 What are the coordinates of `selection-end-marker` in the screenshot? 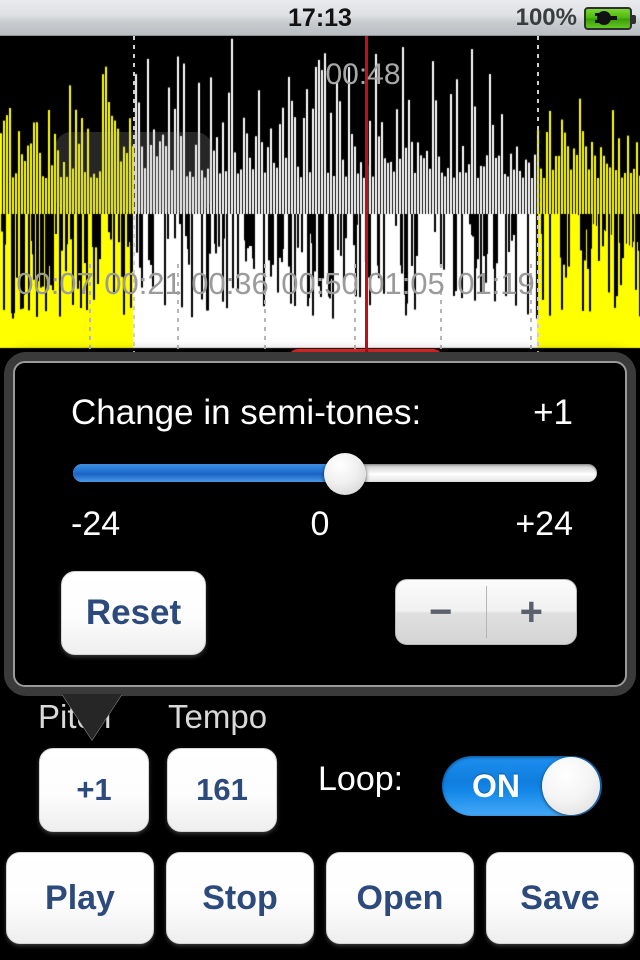 It's located at (538, 198).